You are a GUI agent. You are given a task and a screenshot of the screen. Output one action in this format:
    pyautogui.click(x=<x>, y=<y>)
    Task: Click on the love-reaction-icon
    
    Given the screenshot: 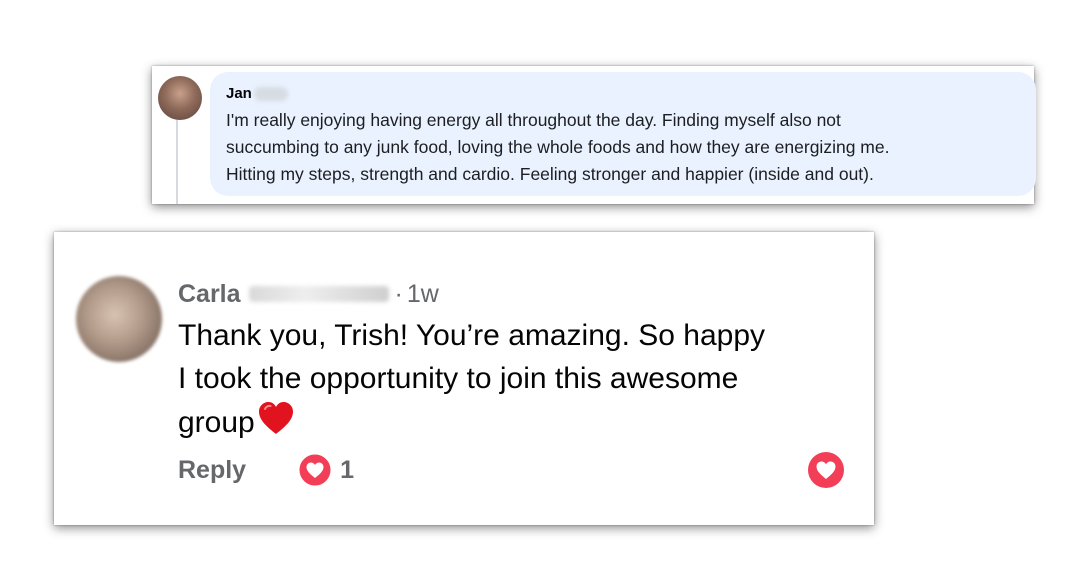 What is the action you would take?
    pyautogui.click(x=315, y=470)
    